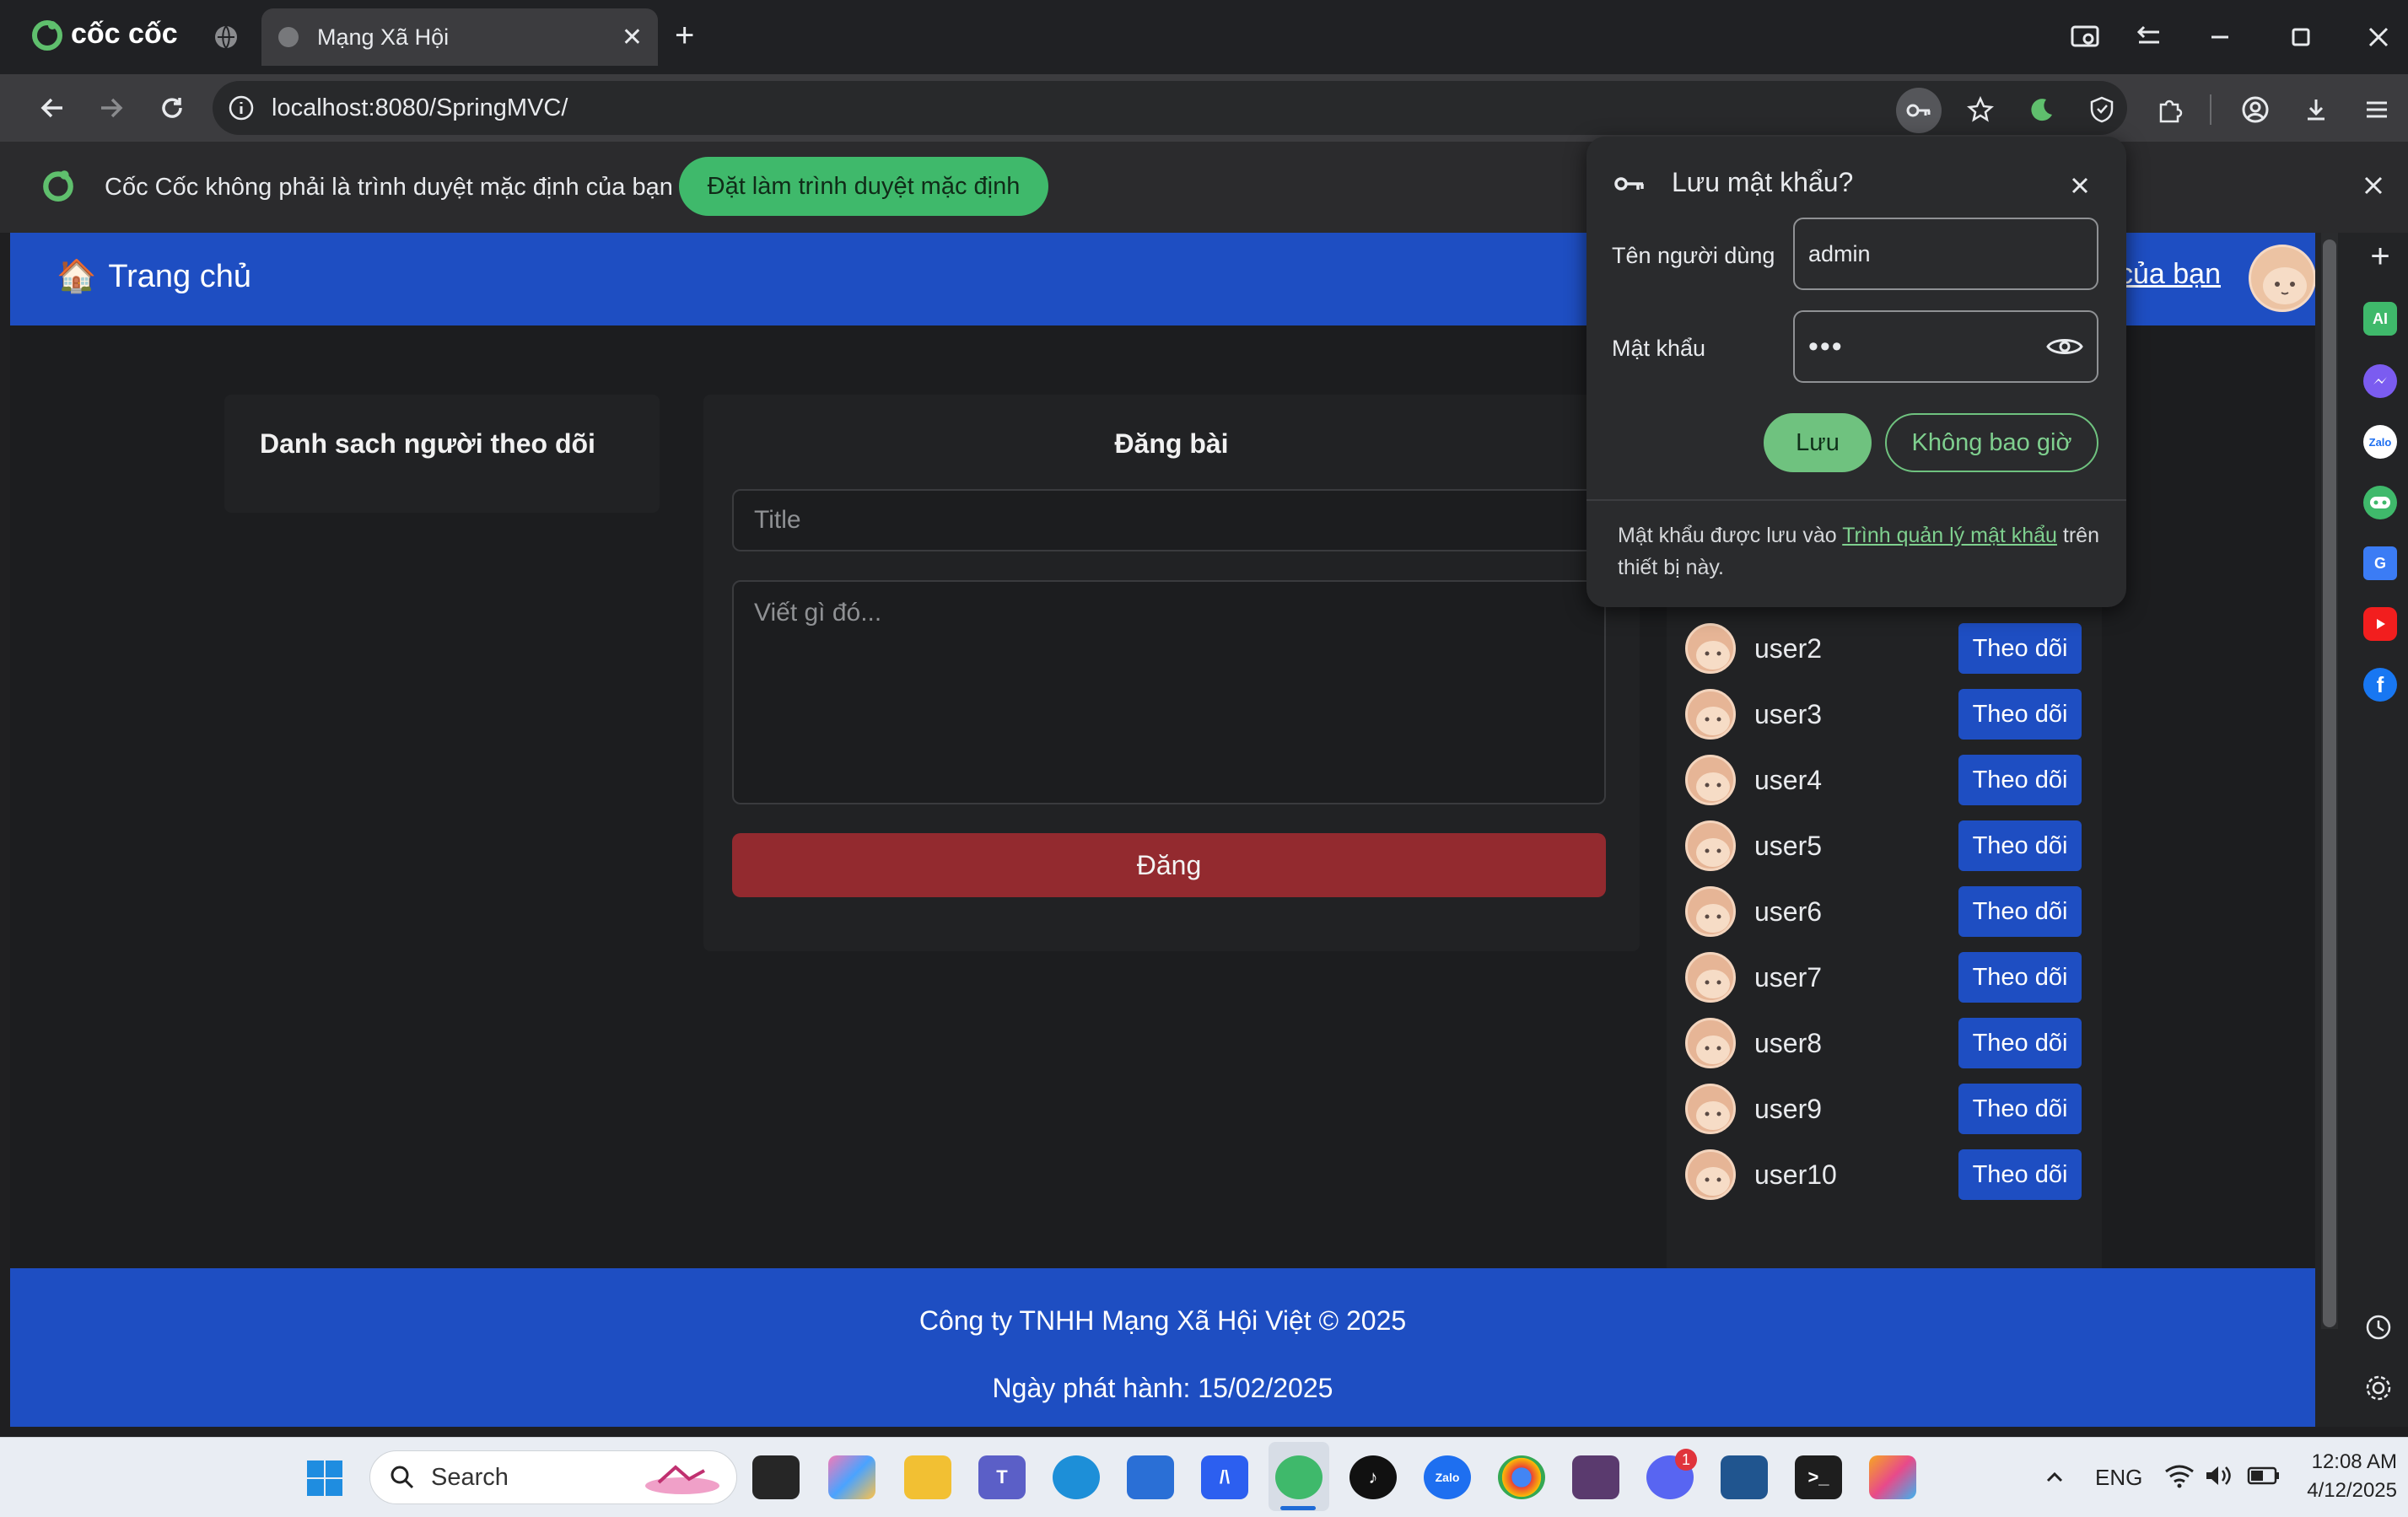  Describe the element at coordinates (851, 1477) in the screenshot. I see `copilot-icon` at that location.